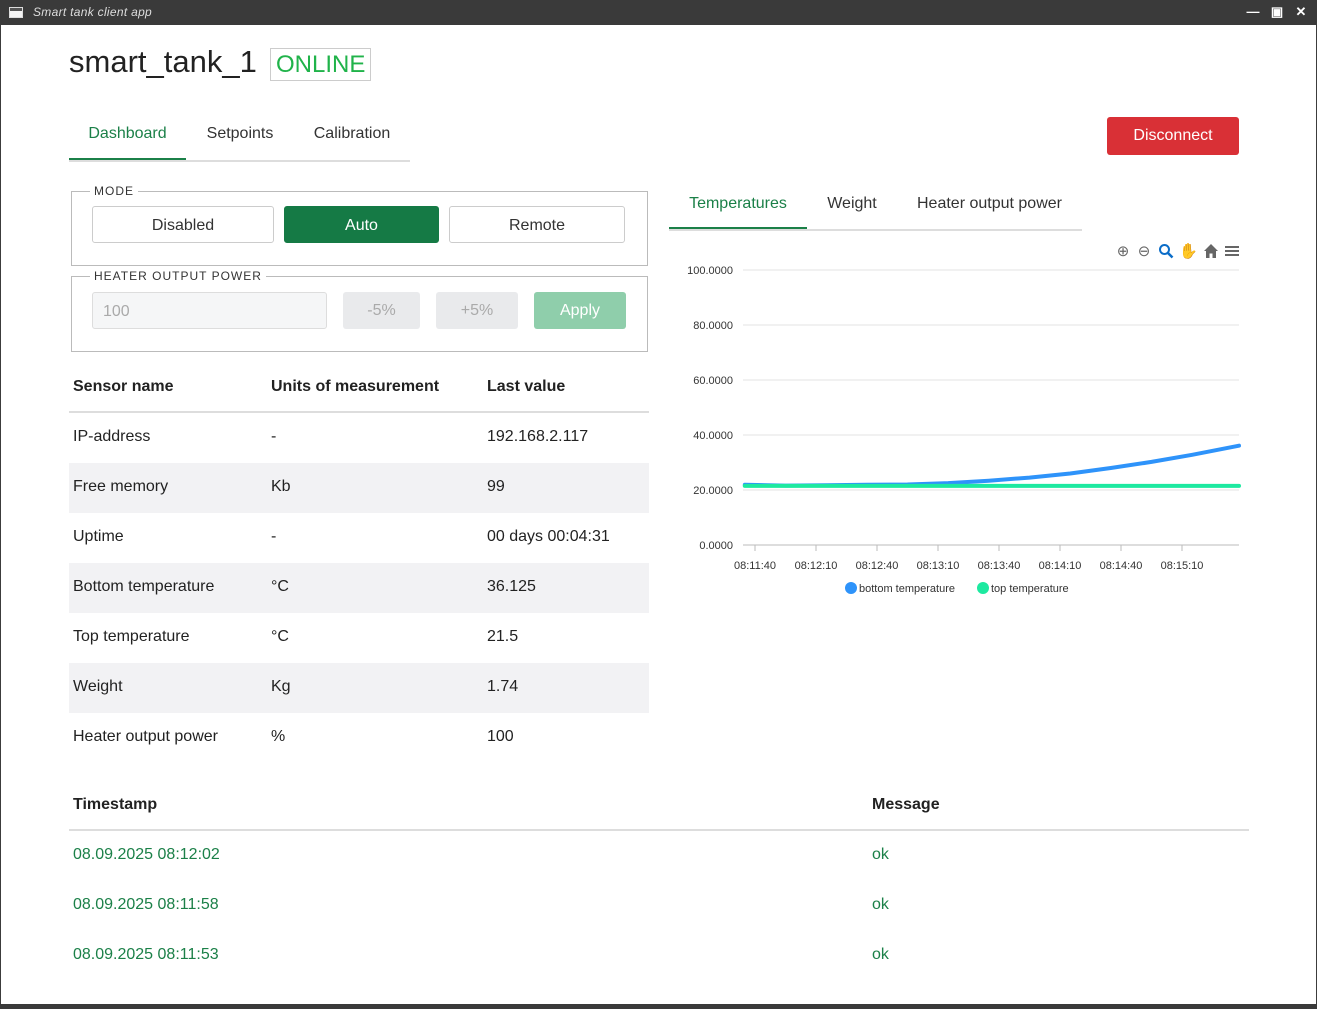  Describe the element at coordinates (209, 310) in the screenshot. I see `heater-power-input: 100` at that location.